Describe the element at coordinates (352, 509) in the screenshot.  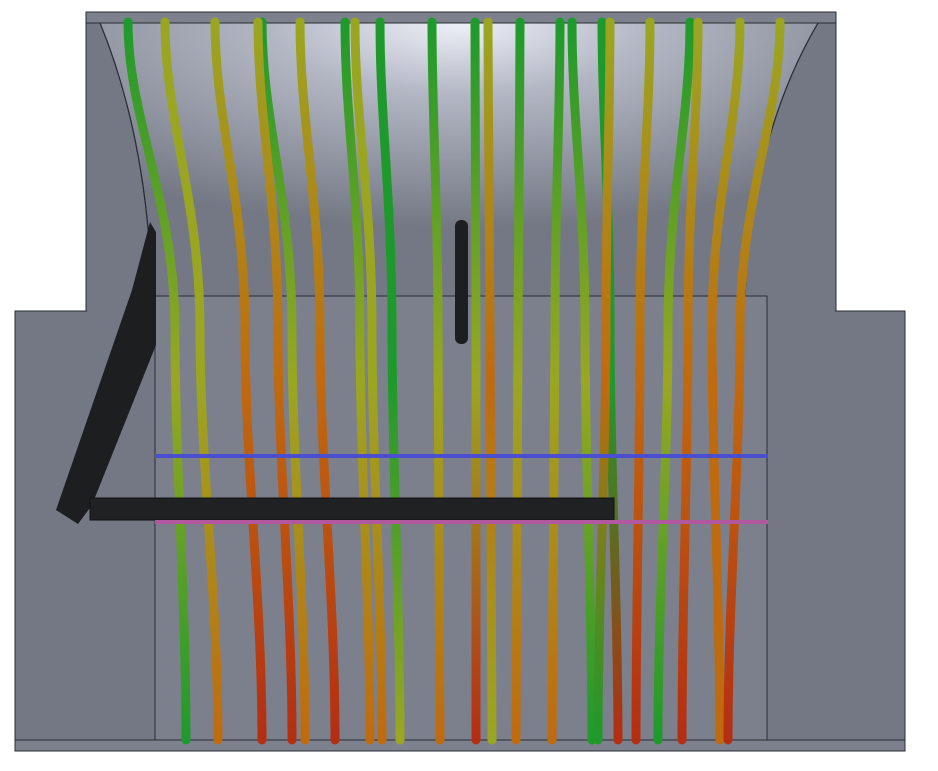
I see `horizontal-baffle` at that location.